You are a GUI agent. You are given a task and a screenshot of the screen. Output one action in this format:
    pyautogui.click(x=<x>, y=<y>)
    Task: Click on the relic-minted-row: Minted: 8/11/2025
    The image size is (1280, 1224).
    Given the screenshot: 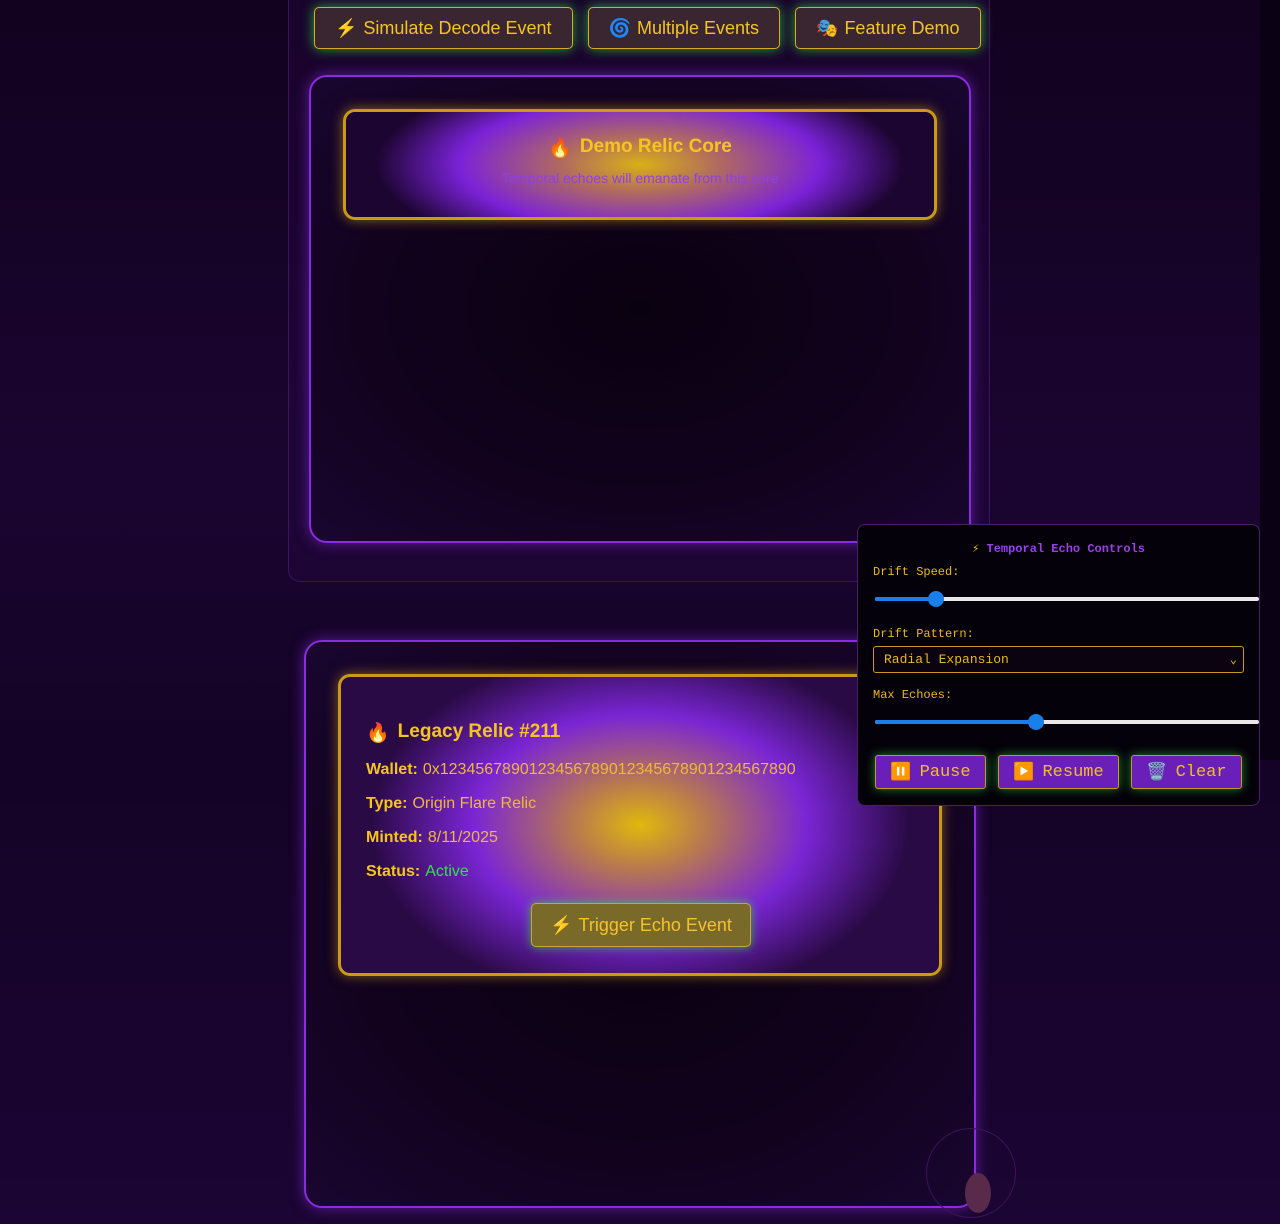 What is the action you would take?
    pyautogui.click(x=432, y=838)
    